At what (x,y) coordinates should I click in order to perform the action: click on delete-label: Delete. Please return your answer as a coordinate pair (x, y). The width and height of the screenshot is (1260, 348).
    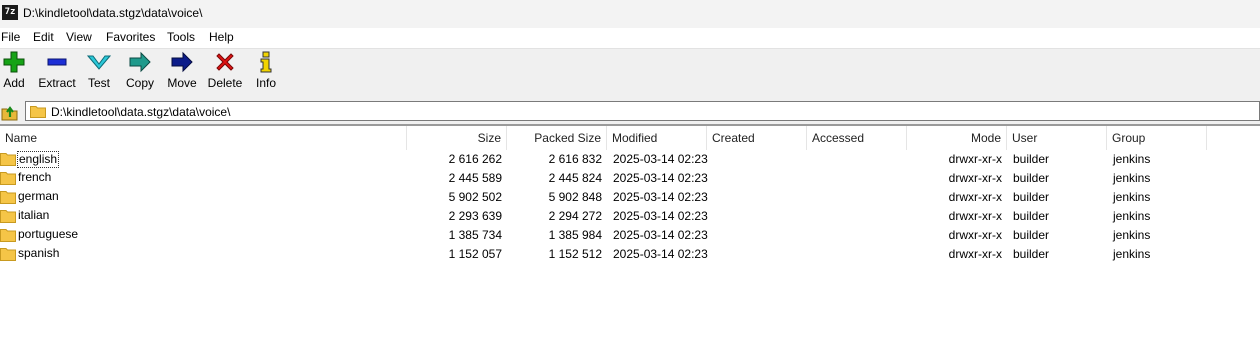
    Looking at the image, I should click on (225, 83).